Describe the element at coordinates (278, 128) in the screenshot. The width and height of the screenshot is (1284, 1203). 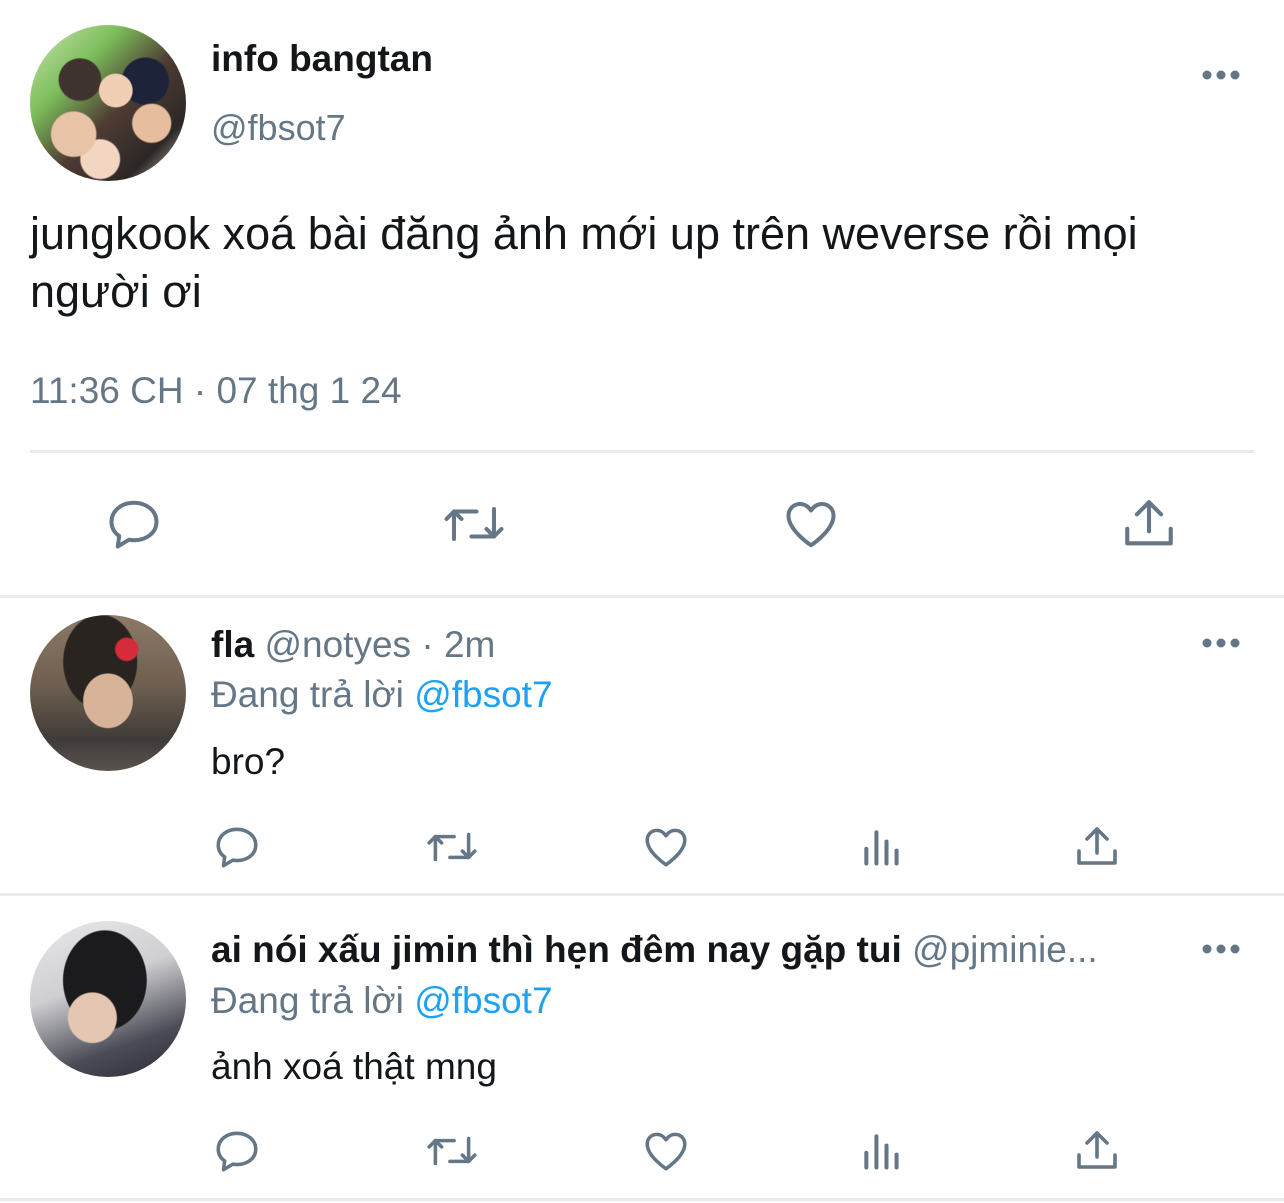
I see `author-handle: @fbsot7` at that location.